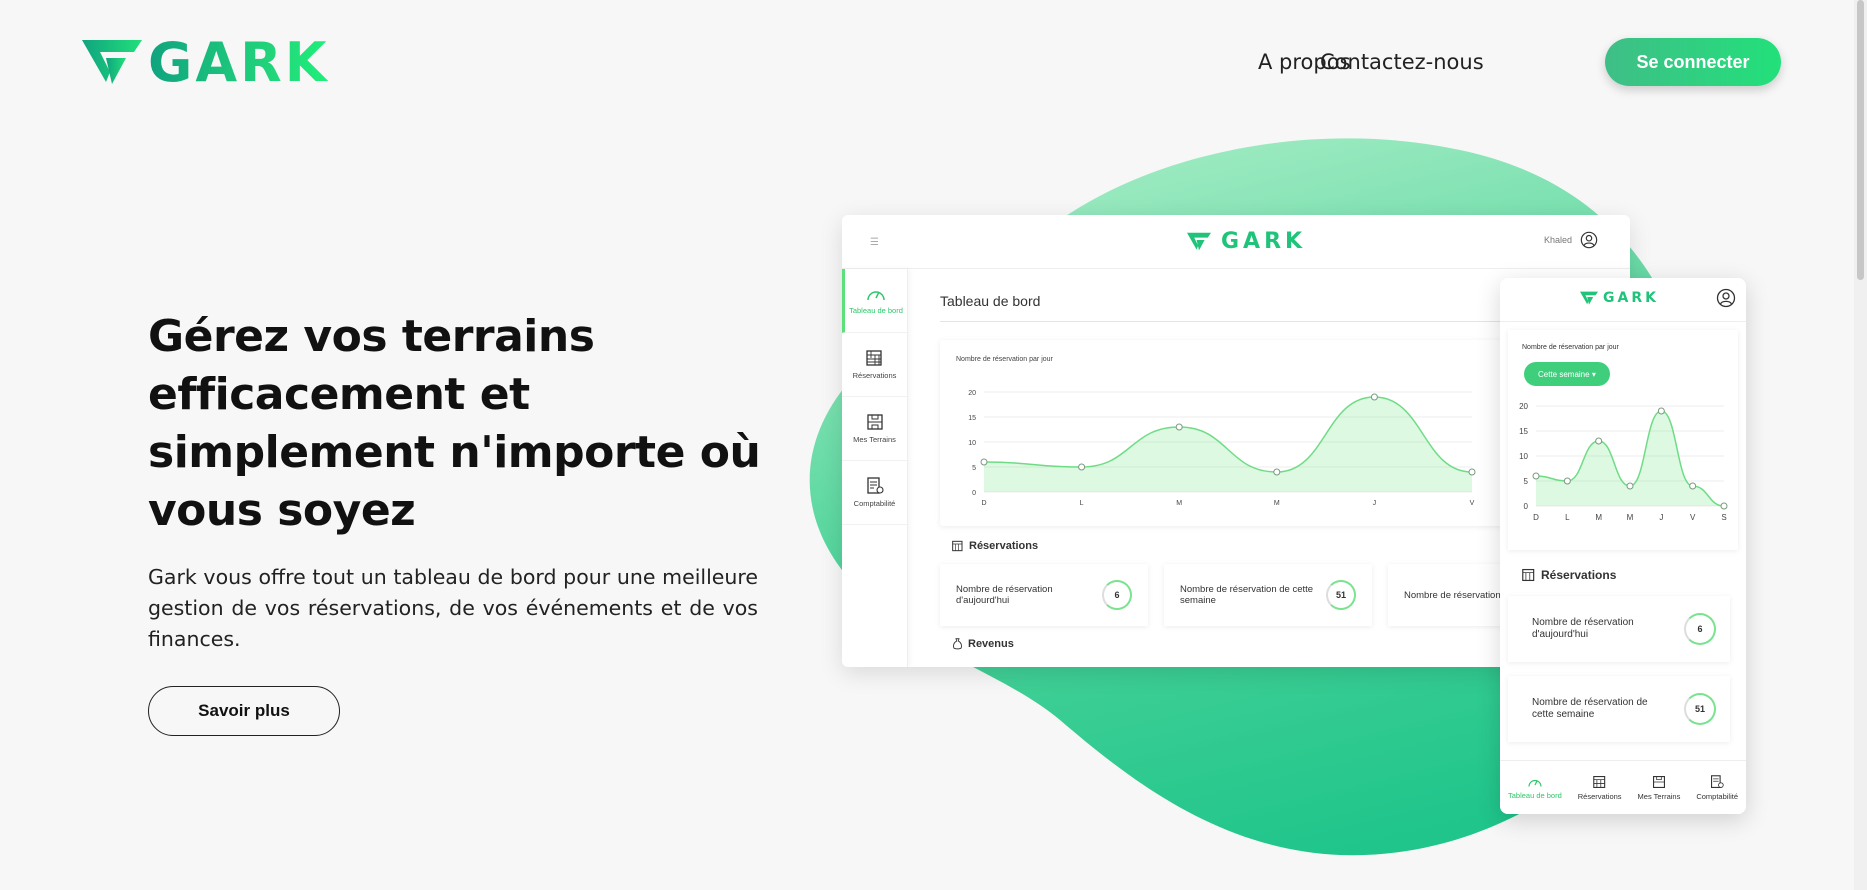 The height and width of the screenshot is (890, 1867). Describe the element at coordinates (1523, 431) in the screenshot. I see `y-tick-label: 15` at that location.